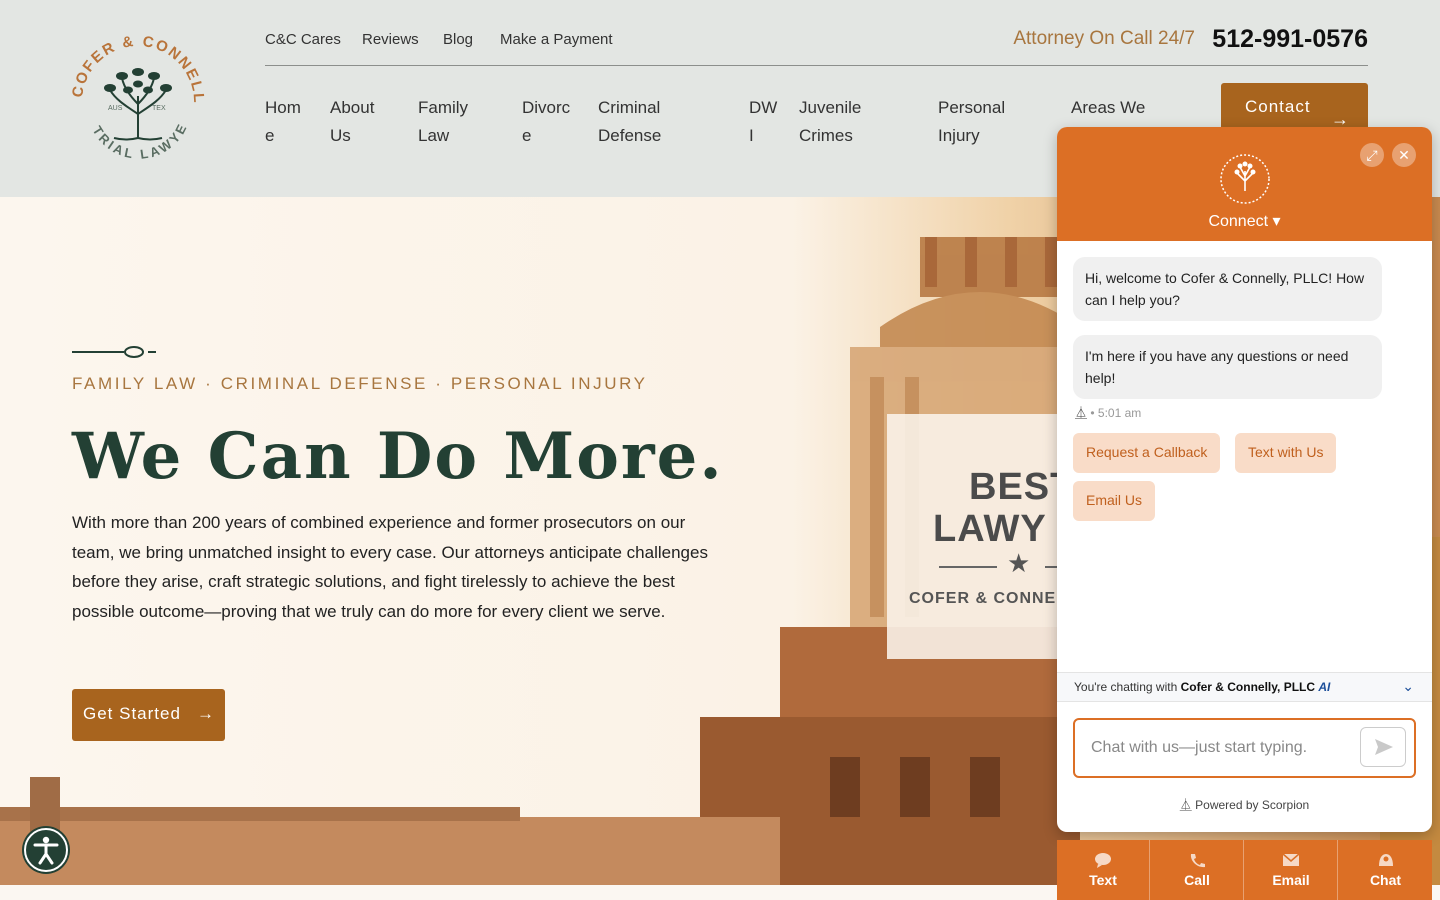  What do you see at coordinates (390, 39) in the screenshot?
I see `nav-reviews: Reviews` at bounding box center [390, 39].